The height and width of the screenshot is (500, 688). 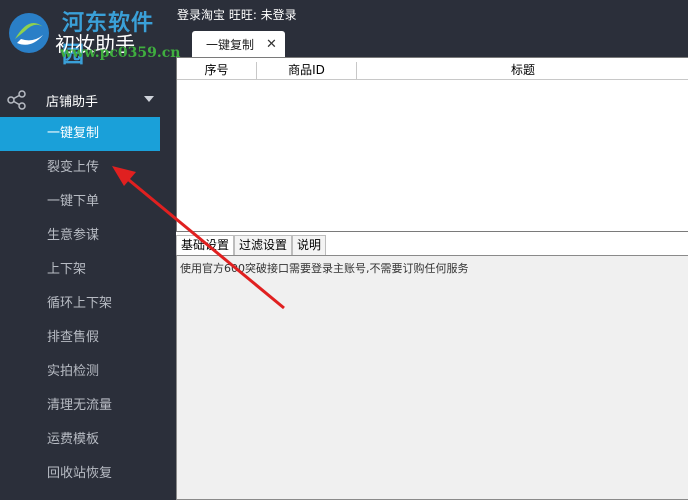 I want to click on sidebar-section-label: 店铺助手, so click(x=72, y=102).